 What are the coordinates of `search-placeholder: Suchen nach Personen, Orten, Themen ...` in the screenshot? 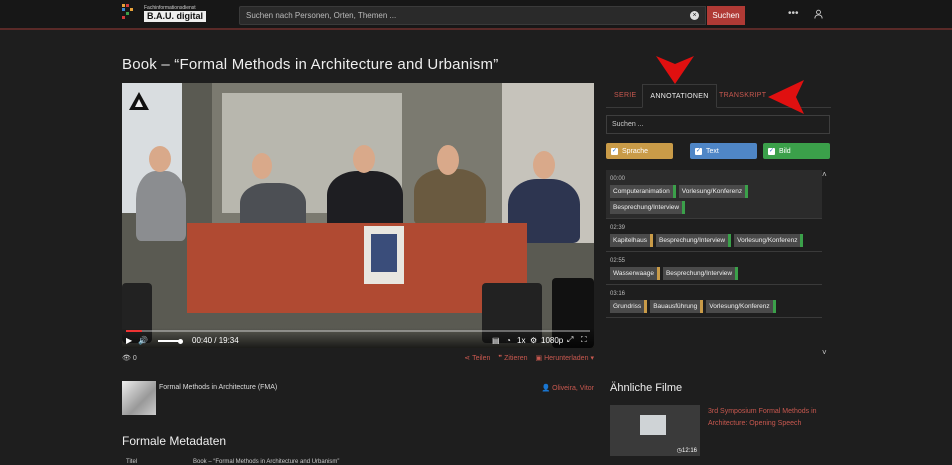 It's located at (321, 15).